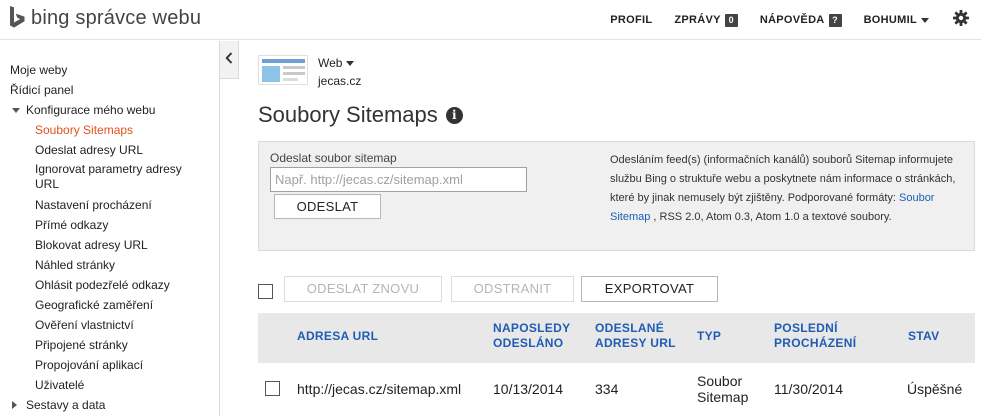 The image size is (981, 416). I want to click on cell-last-crawled: 11/30/2014, so click(809, 389).